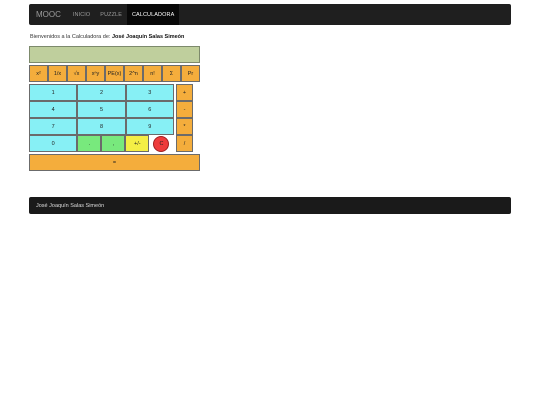 Image resolution: width=540 pixels, height=405 pixels. I want to click on digit-8-button: 8, so click(101, 126).